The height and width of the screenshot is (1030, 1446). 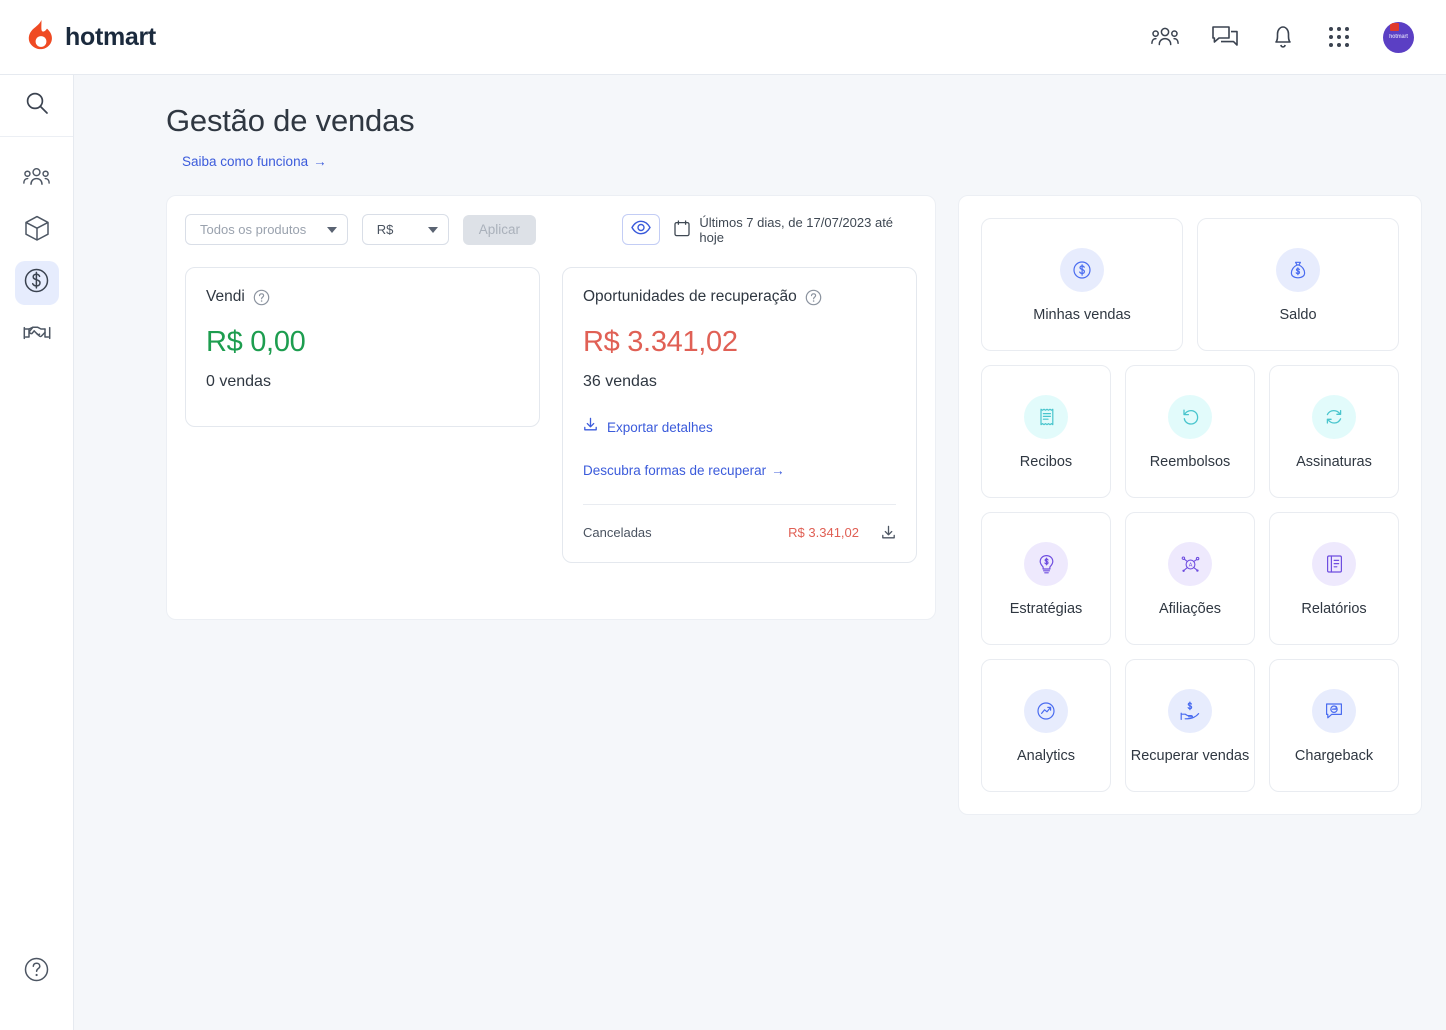 I want to click on box-icon, so click(x=37, y=231).